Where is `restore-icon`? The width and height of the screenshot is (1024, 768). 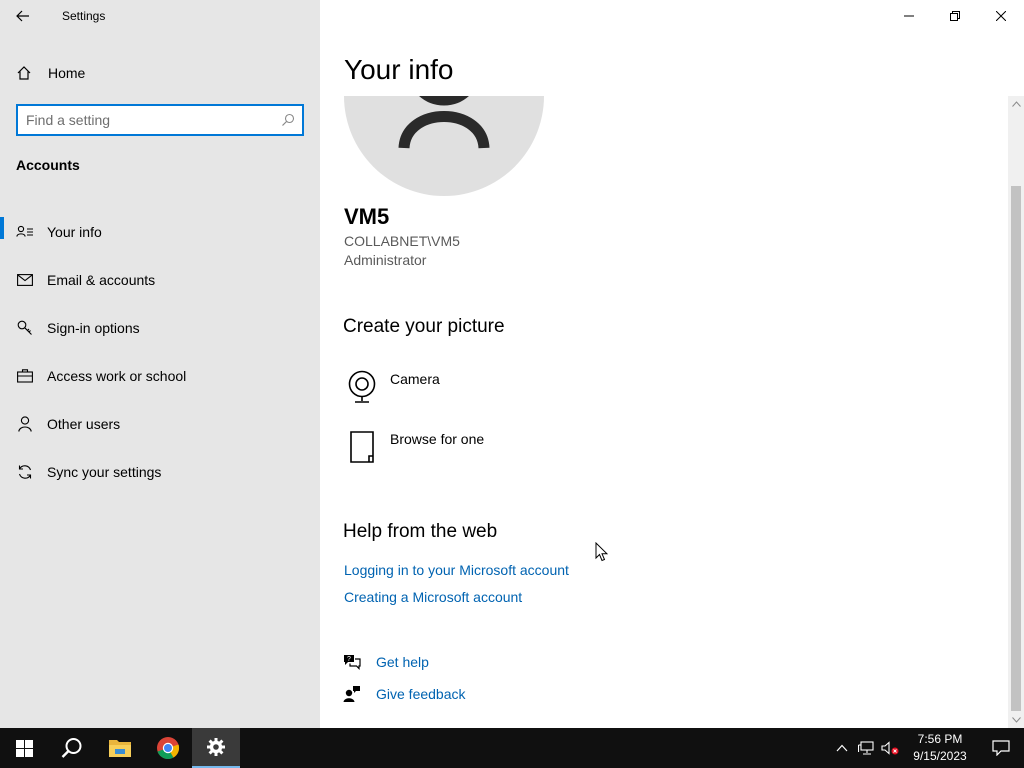 restore-icon is located at coordinates (955, 16).